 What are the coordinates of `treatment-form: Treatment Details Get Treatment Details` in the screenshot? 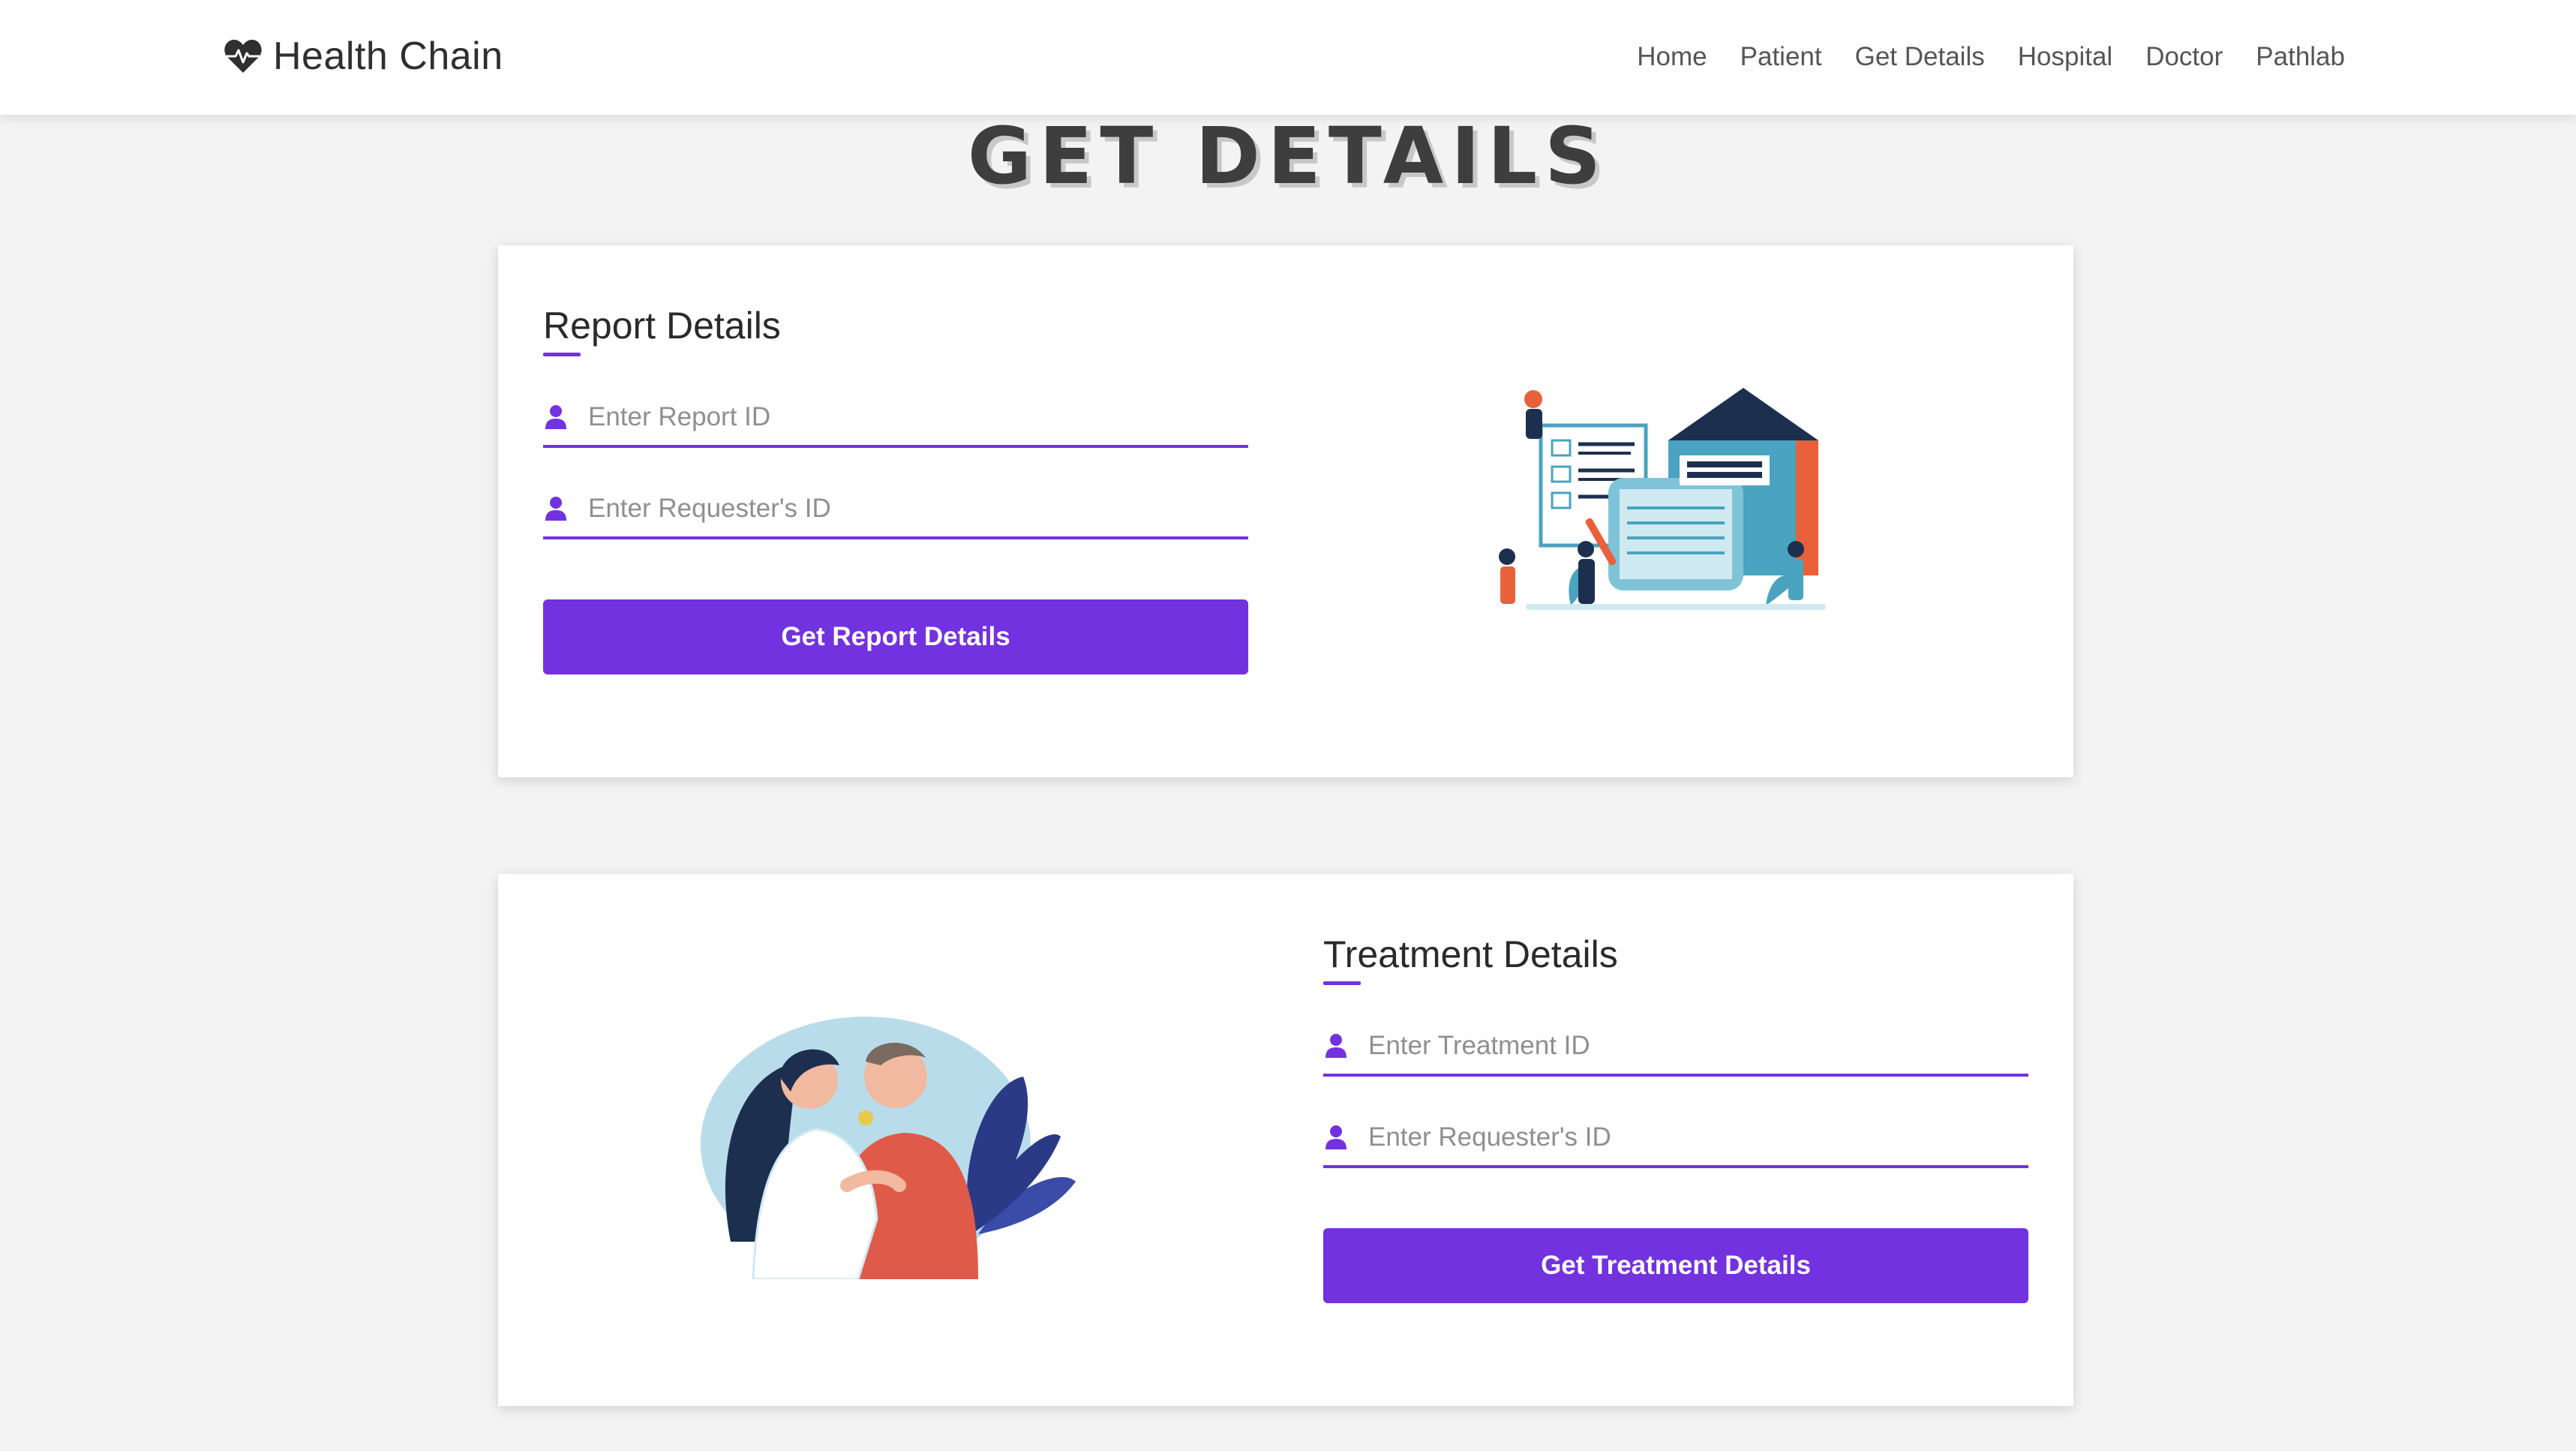 It's located at (1675, 1115).